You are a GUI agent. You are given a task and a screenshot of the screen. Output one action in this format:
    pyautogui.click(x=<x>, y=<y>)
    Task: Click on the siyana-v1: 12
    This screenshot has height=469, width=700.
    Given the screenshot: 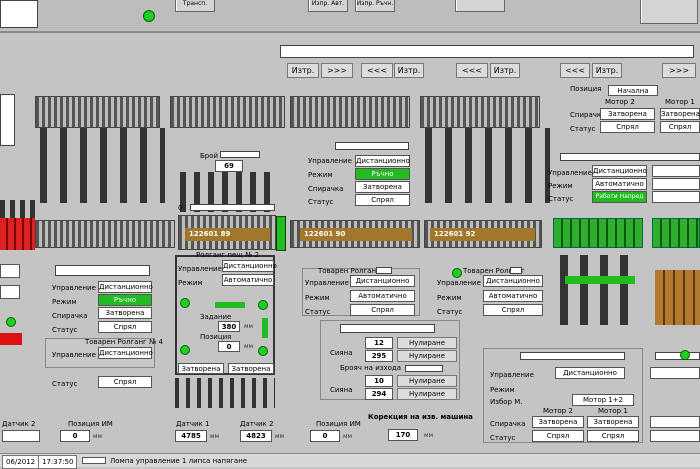 What is the action you would take?
    pyautogui.click(x=379, y=343)
    